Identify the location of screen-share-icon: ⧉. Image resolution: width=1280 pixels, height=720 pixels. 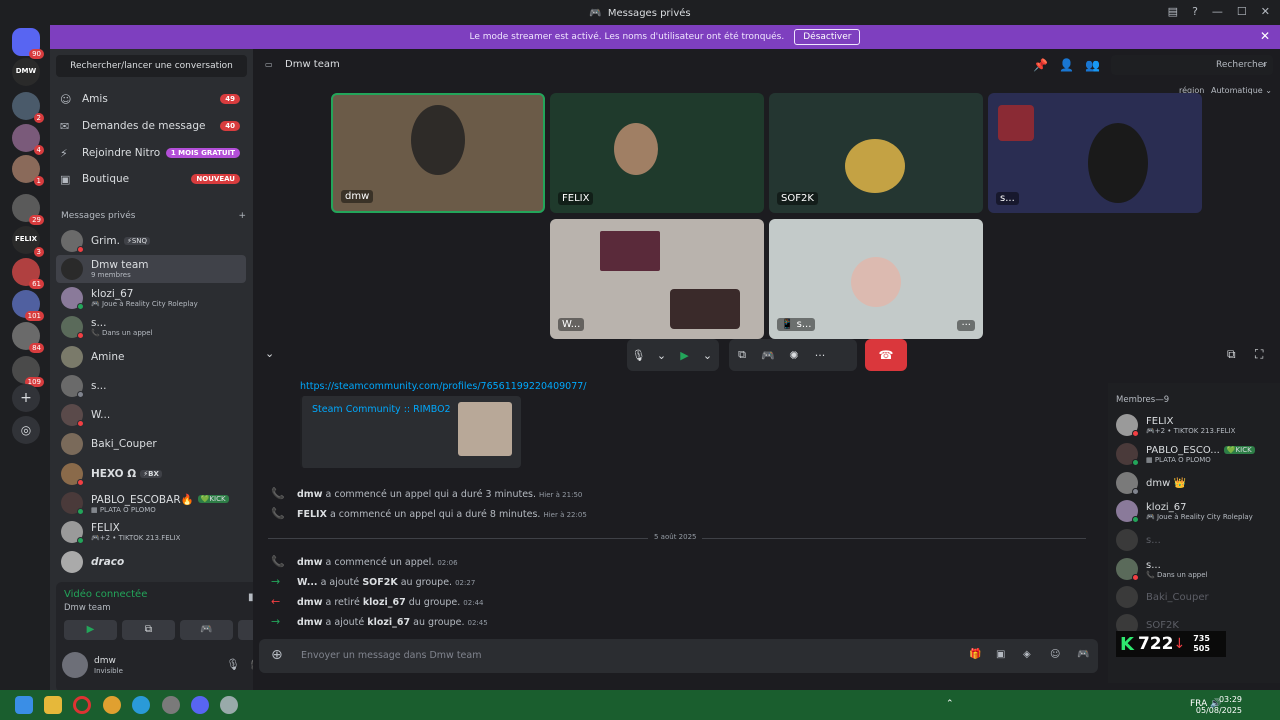
(742, 355).